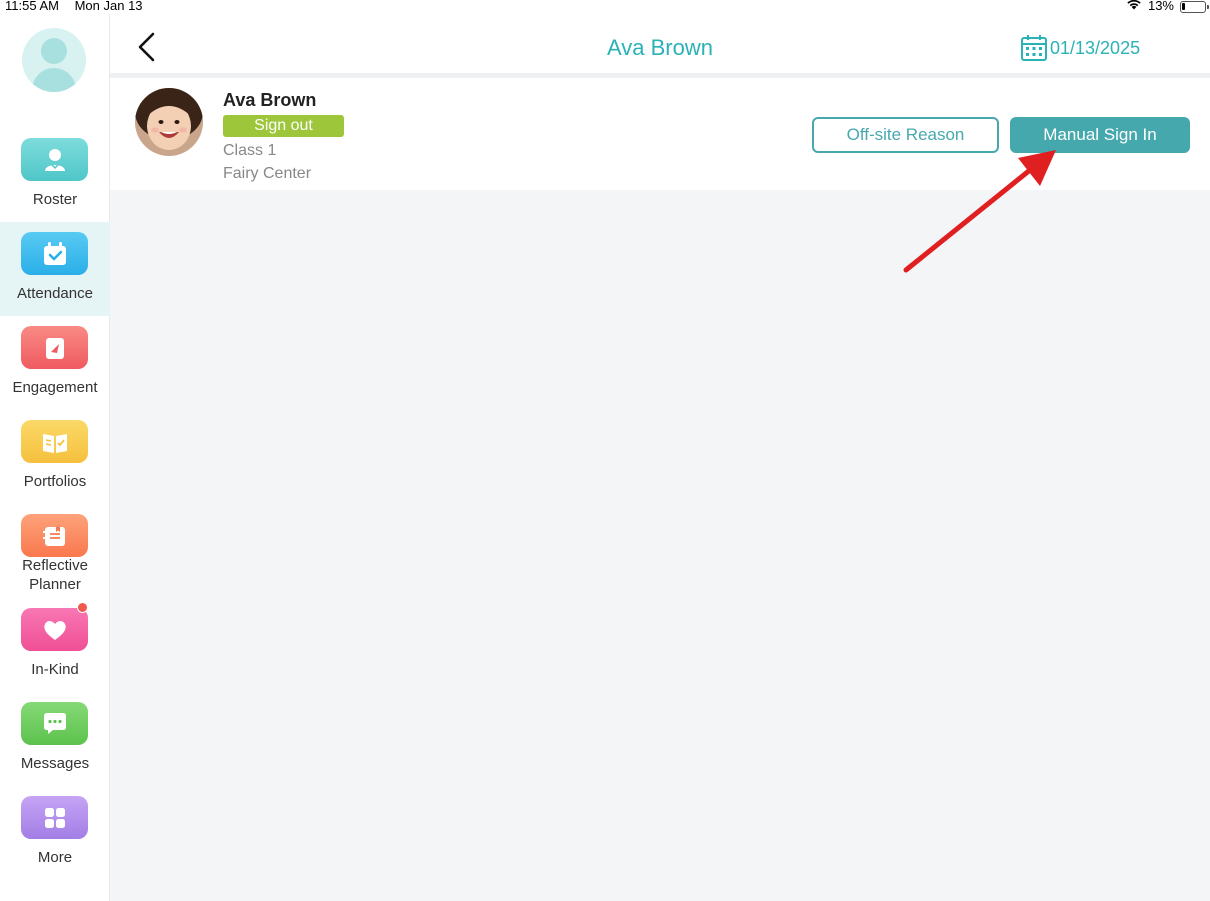 This screenshot has height=901, width=1210. I want to click on manual-sign-in-button: Manual Sign In, so click(1100, 135).